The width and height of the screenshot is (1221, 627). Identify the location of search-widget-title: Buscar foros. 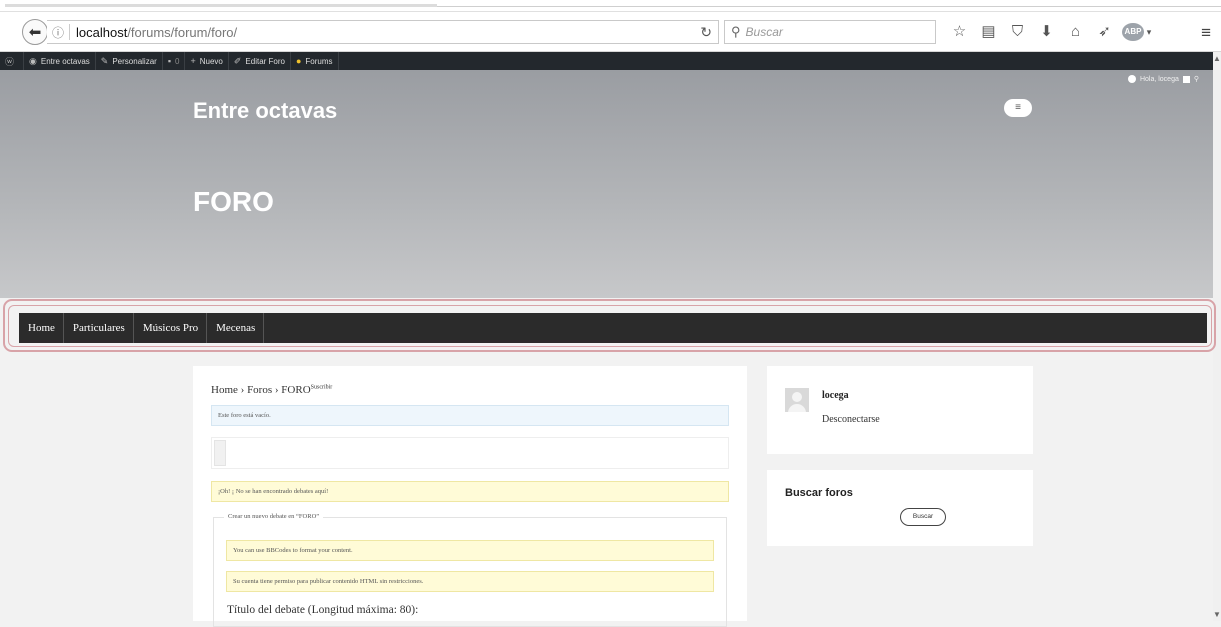
(819, 493).